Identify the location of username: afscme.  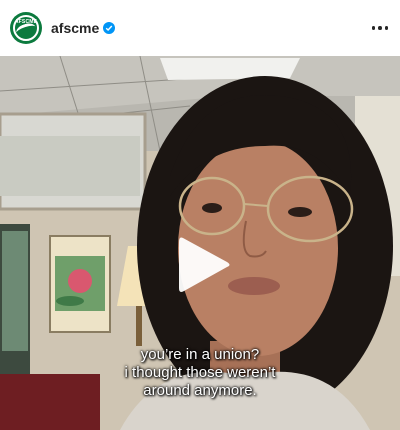
(75, 28).